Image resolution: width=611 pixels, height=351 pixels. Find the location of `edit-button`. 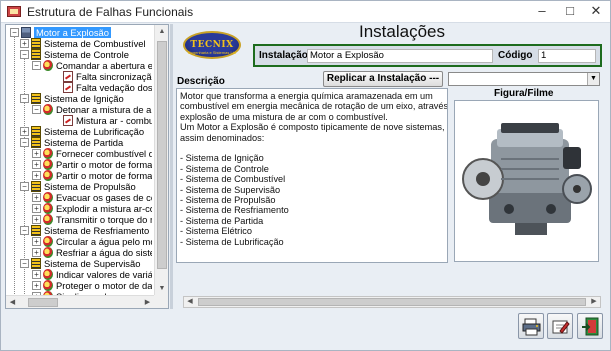

edit-button is located at coordinates (560, 326).